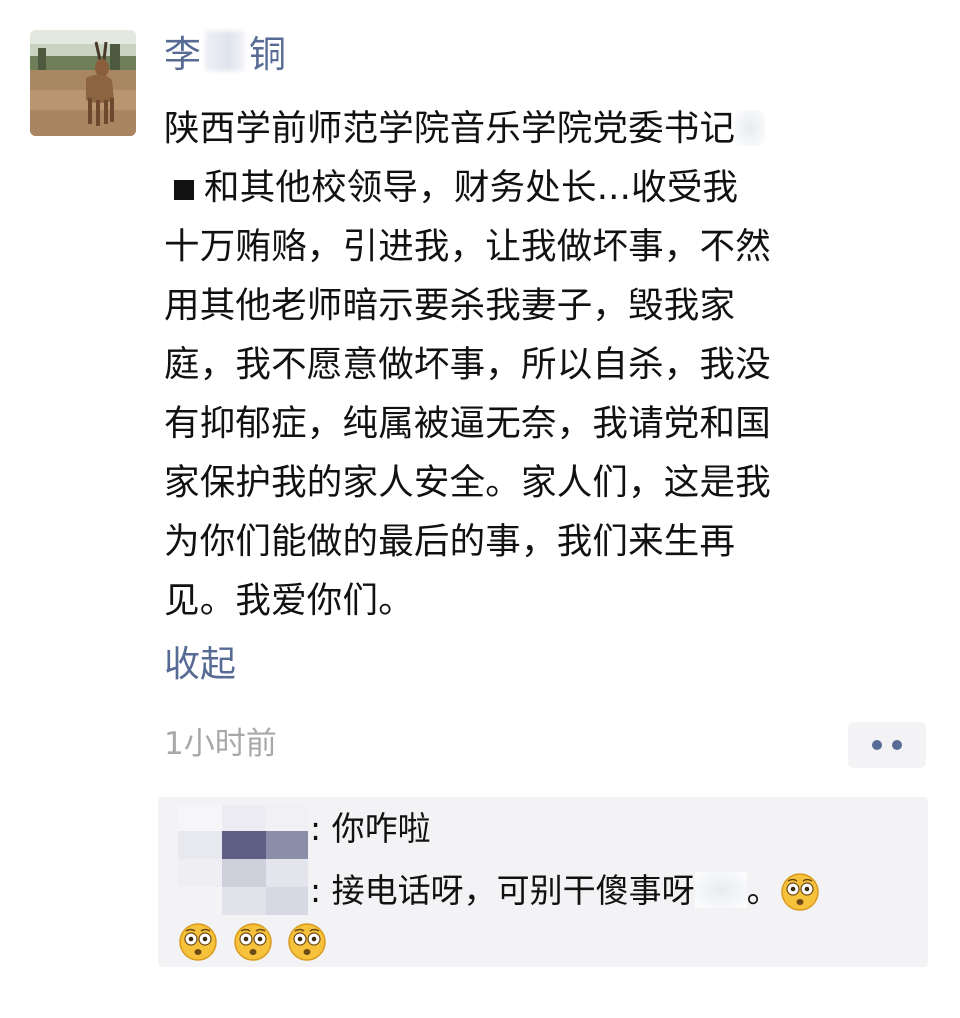 The height and width of the screenshot is (1018, 960). I want to click on author-avatar, so click(83, 83).